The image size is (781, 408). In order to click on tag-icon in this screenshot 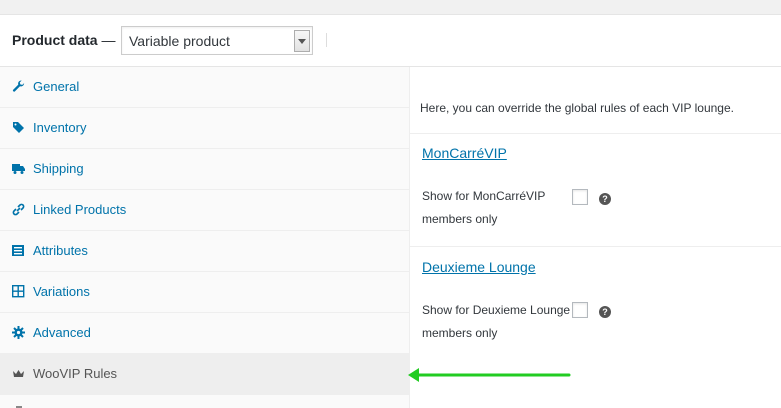, I will do `click(18, 127)`.